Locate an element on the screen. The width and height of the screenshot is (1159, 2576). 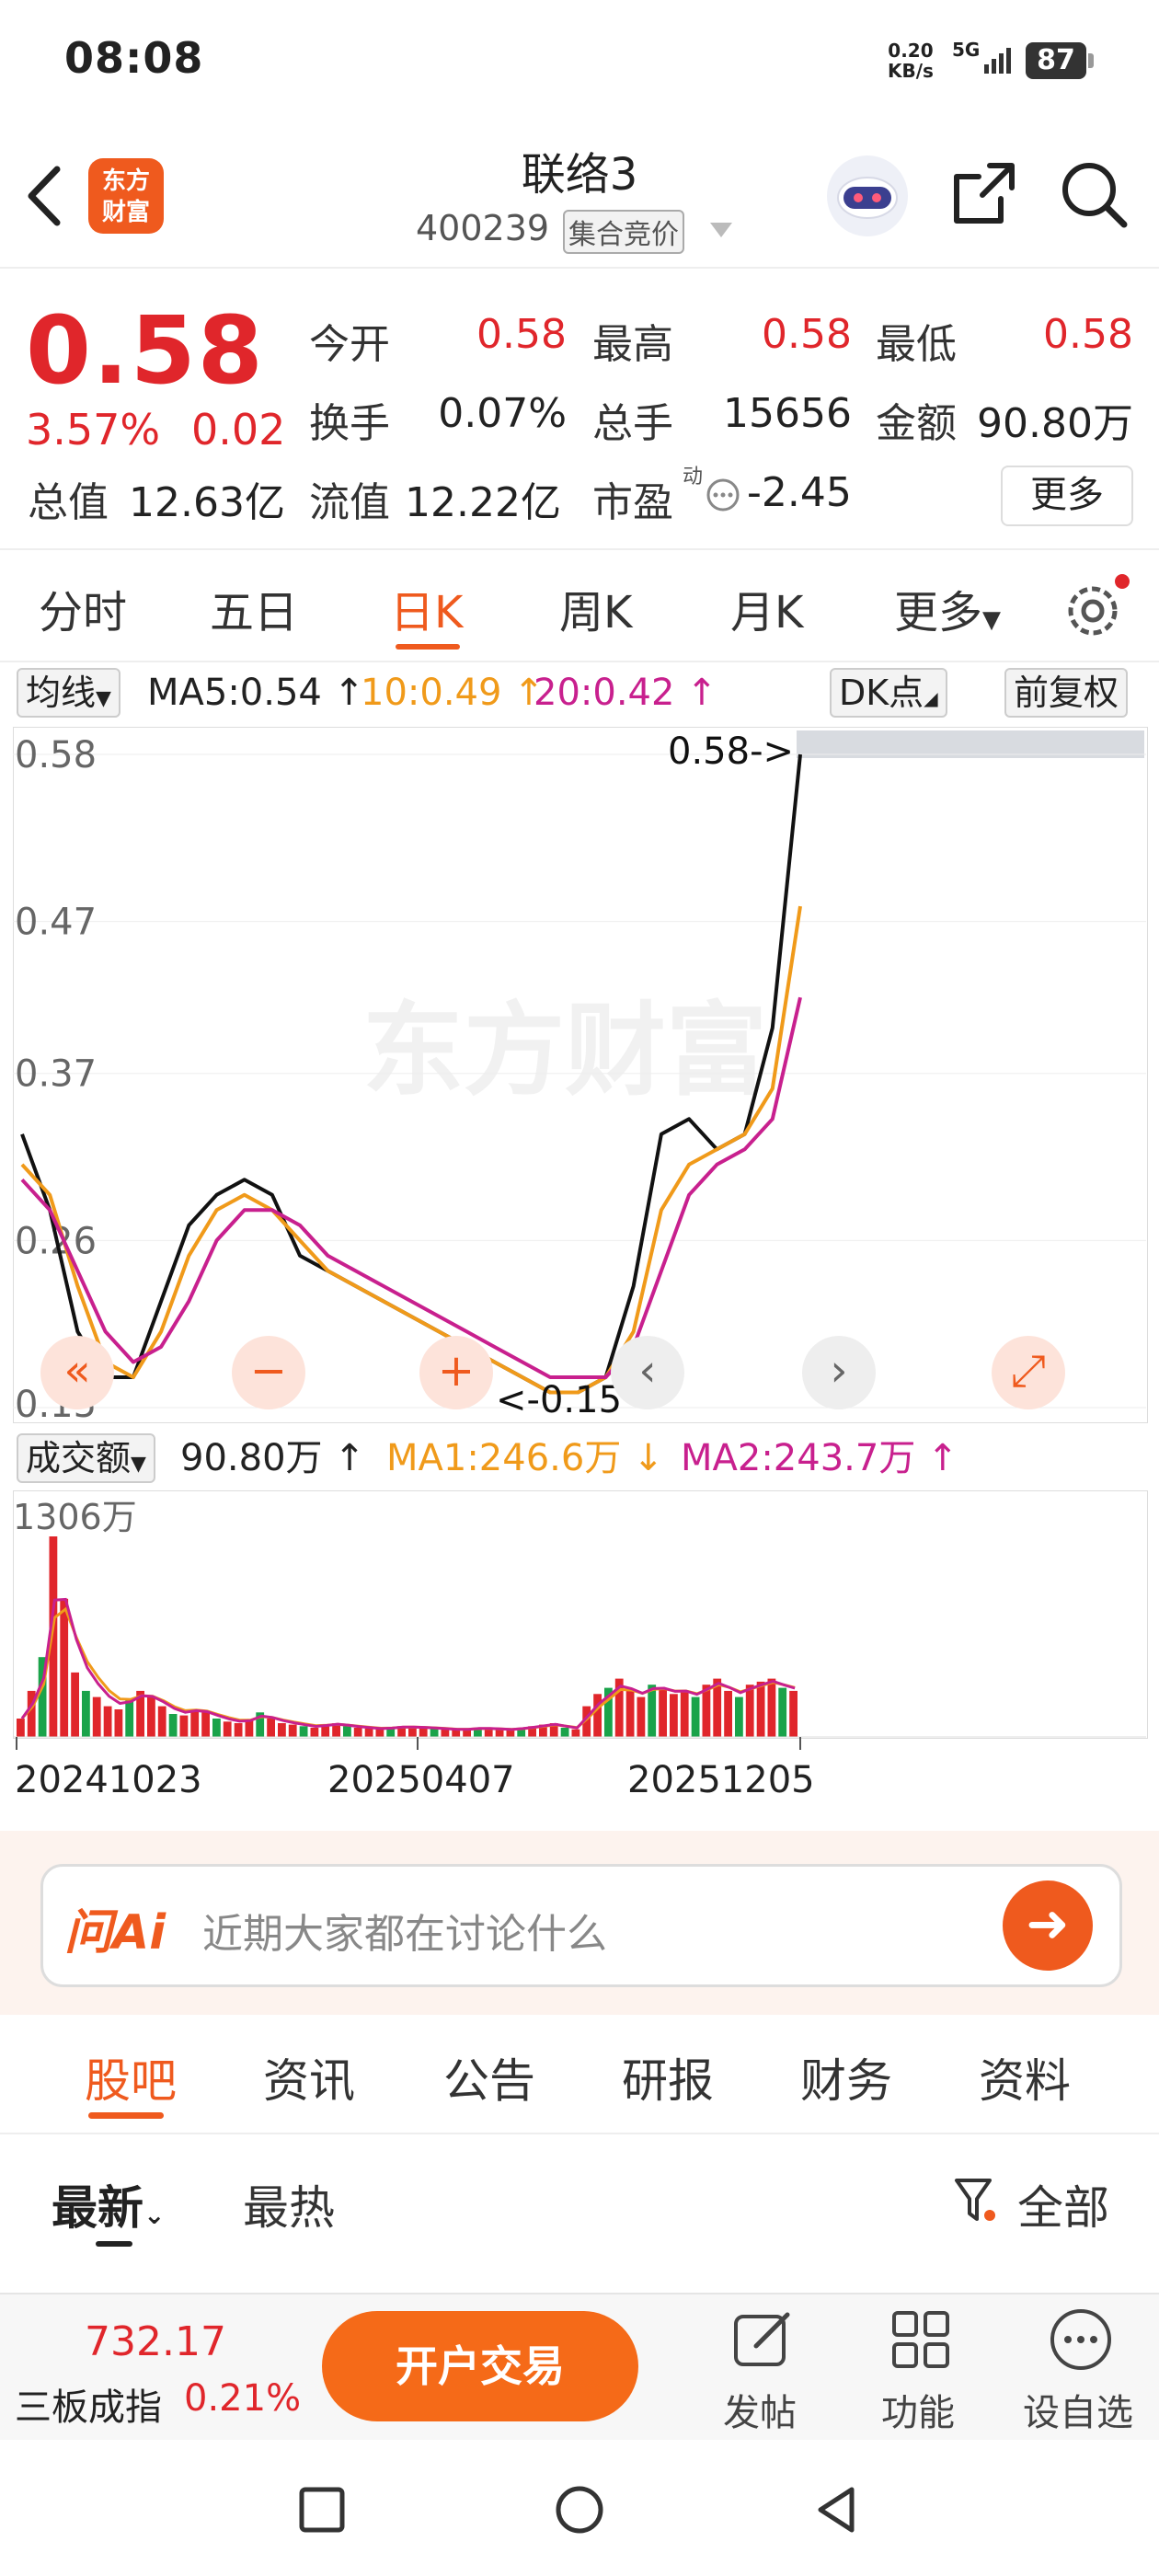
add-watchlist-label: 设自选 is located at coordinates (1078, 2409).